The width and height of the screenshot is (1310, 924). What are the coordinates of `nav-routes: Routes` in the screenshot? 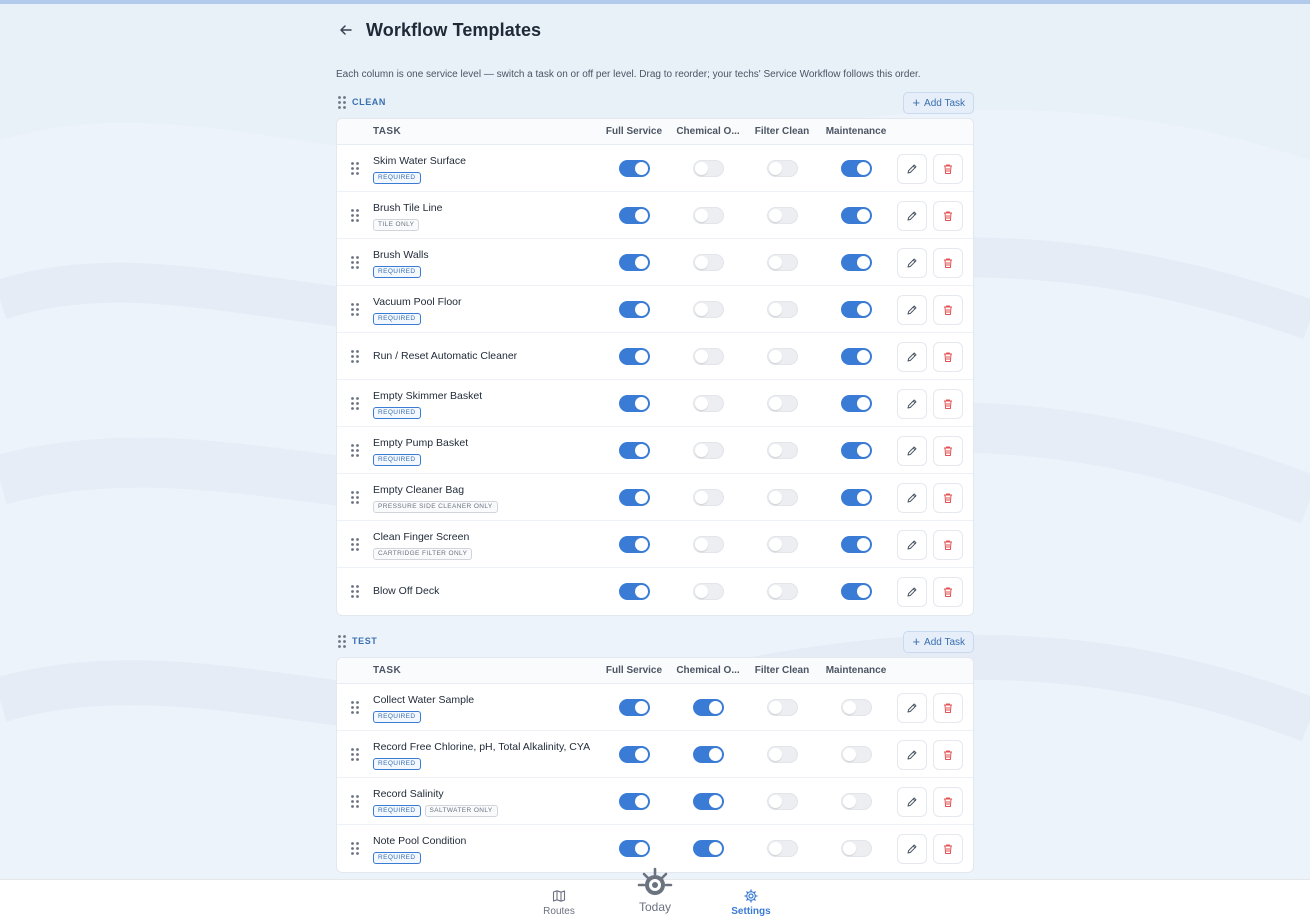 It's located at (559, 902).